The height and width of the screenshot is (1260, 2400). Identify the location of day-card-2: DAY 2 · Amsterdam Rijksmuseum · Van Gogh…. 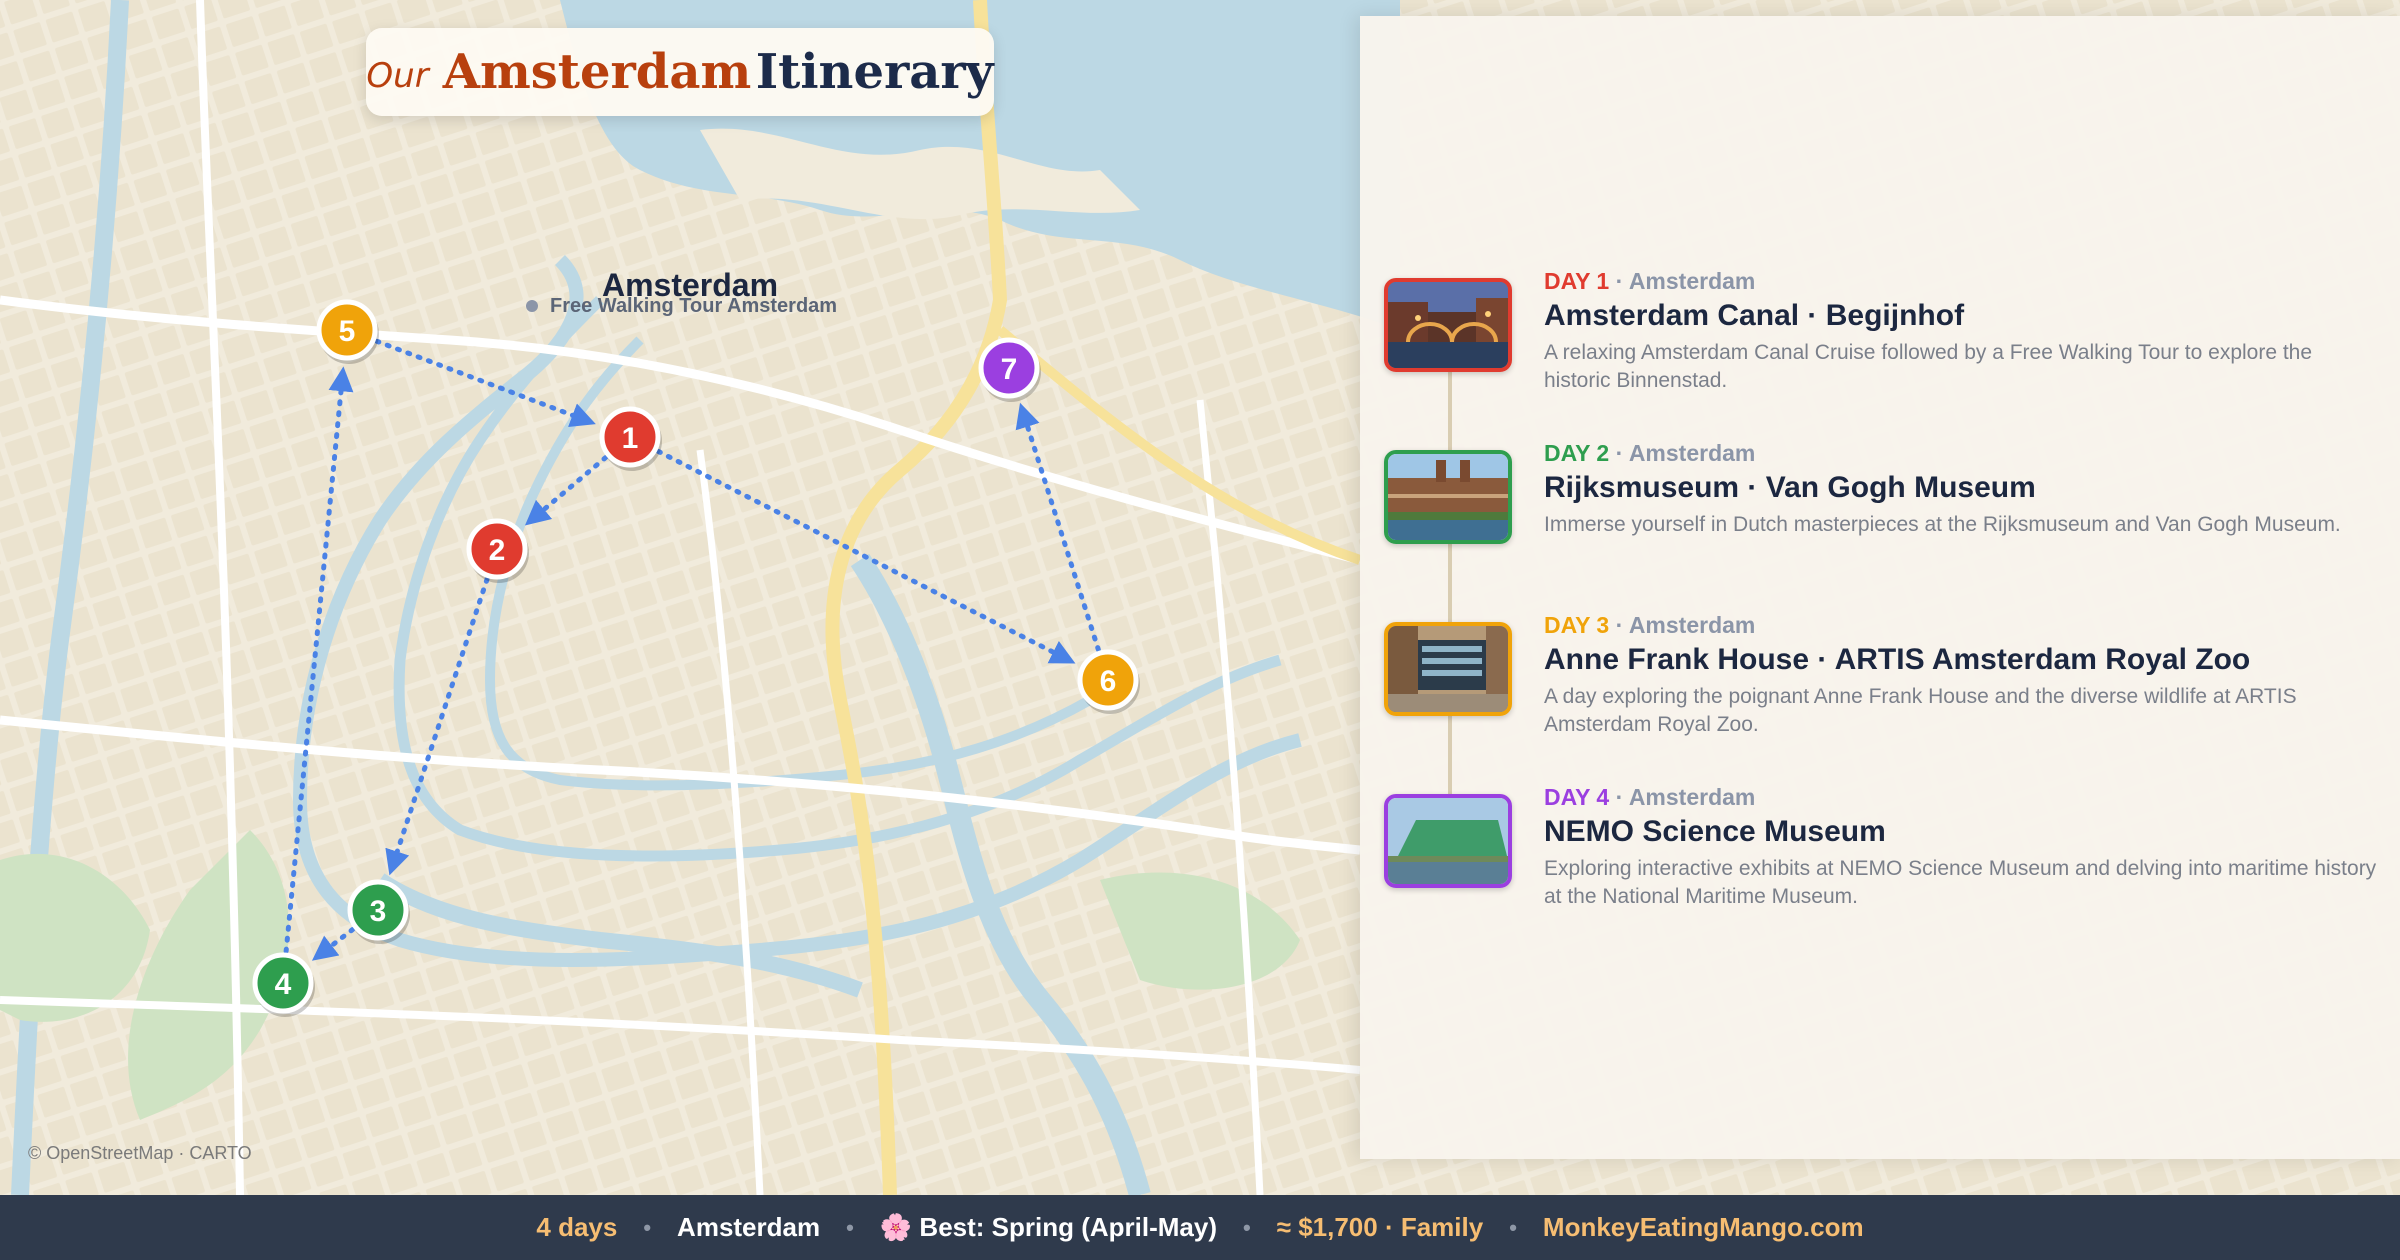
(1884, 515).